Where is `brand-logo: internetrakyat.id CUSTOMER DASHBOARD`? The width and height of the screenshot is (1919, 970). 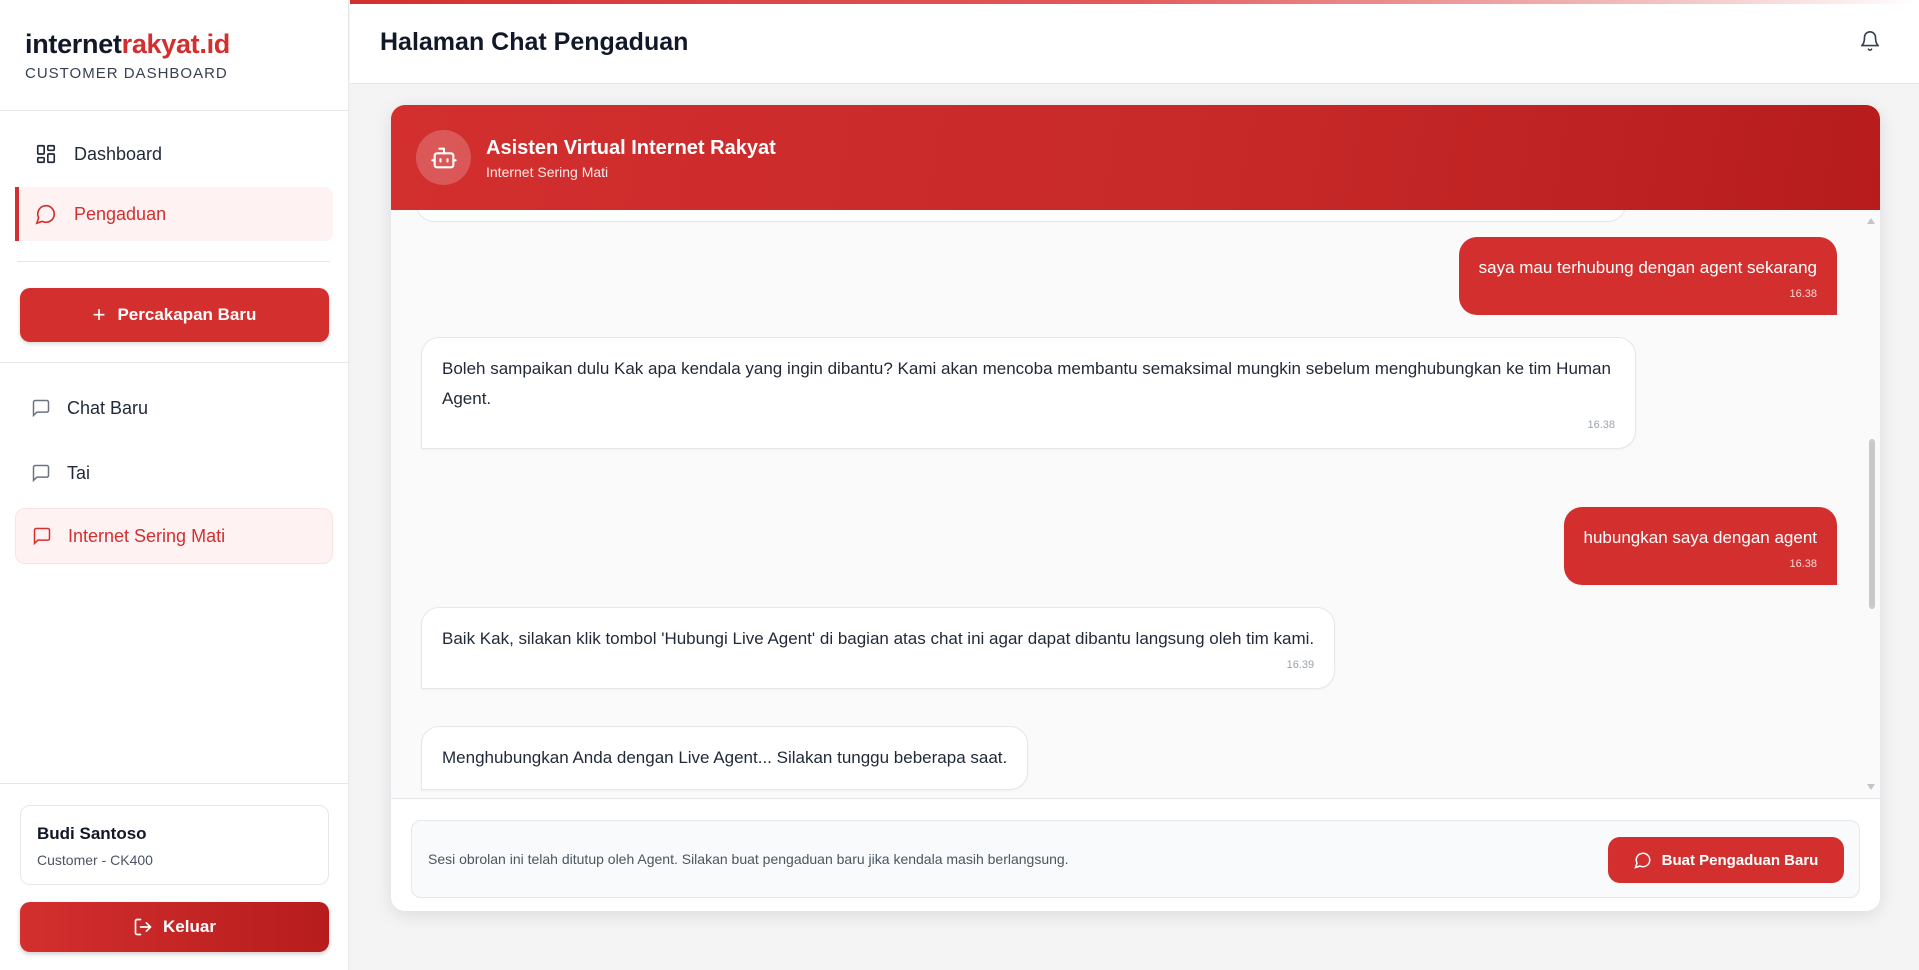
brand-logo: internetrakyat.id CUSTOMER DASHBOARD is located at coordinates (127, 55).